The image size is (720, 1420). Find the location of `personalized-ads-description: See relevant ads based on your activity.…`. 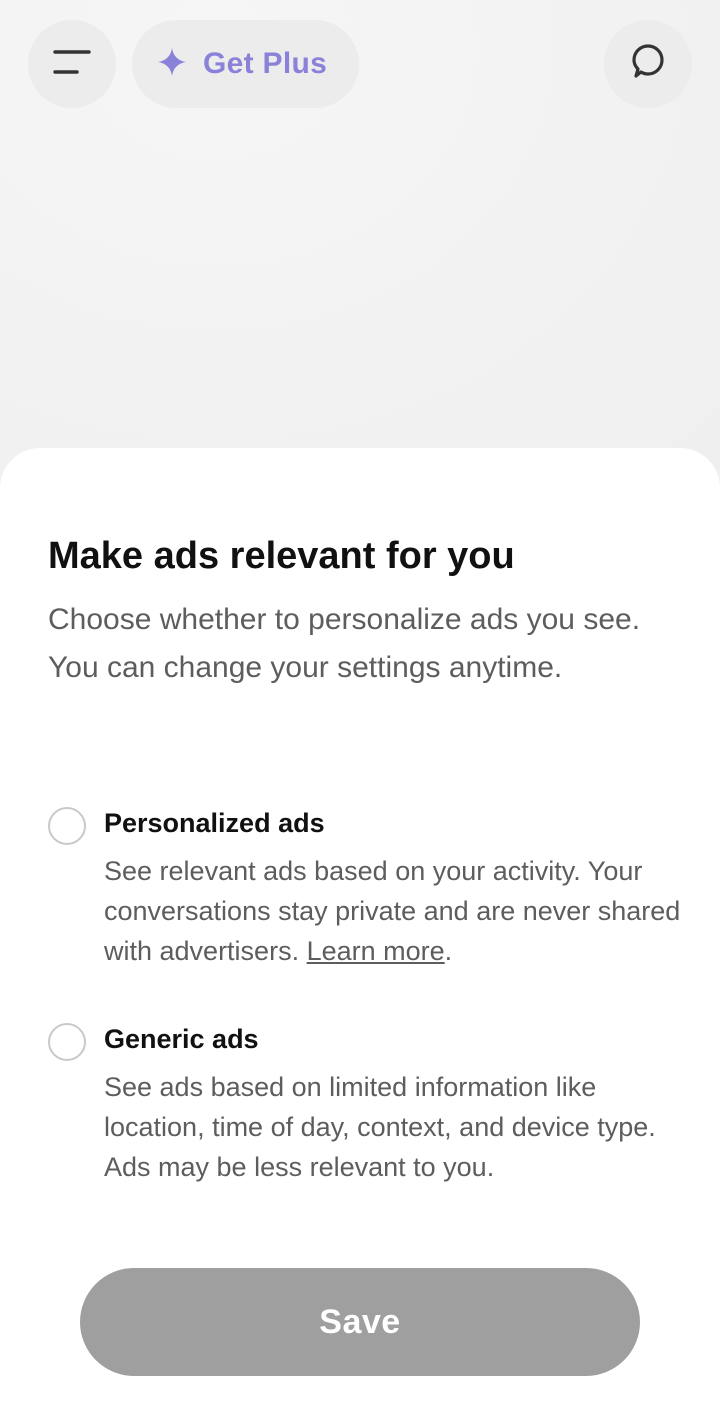

personalized-ads-description: See relevant ads based on your activity.… is located at coordinates (394, 911).